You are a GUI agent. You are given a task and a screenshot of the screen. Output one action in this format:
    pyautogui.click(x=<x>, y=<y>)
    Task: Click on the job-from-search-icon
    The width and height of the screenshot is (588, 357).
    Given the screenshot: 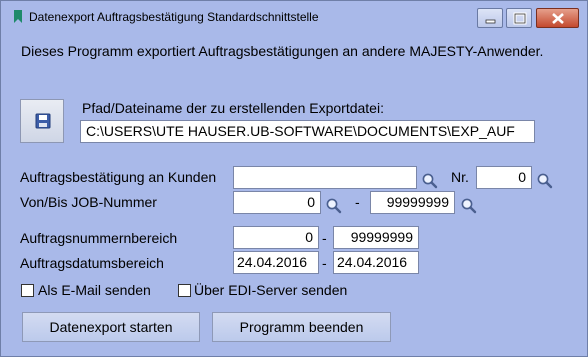 What is the action you would take?
    pyautogui.click(x=334, y=206)
    